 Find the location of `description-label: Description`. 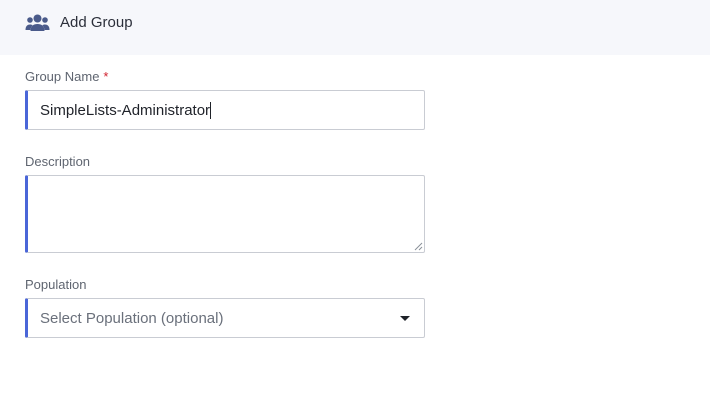

description-label: Description is located at coordinates (58, 161).